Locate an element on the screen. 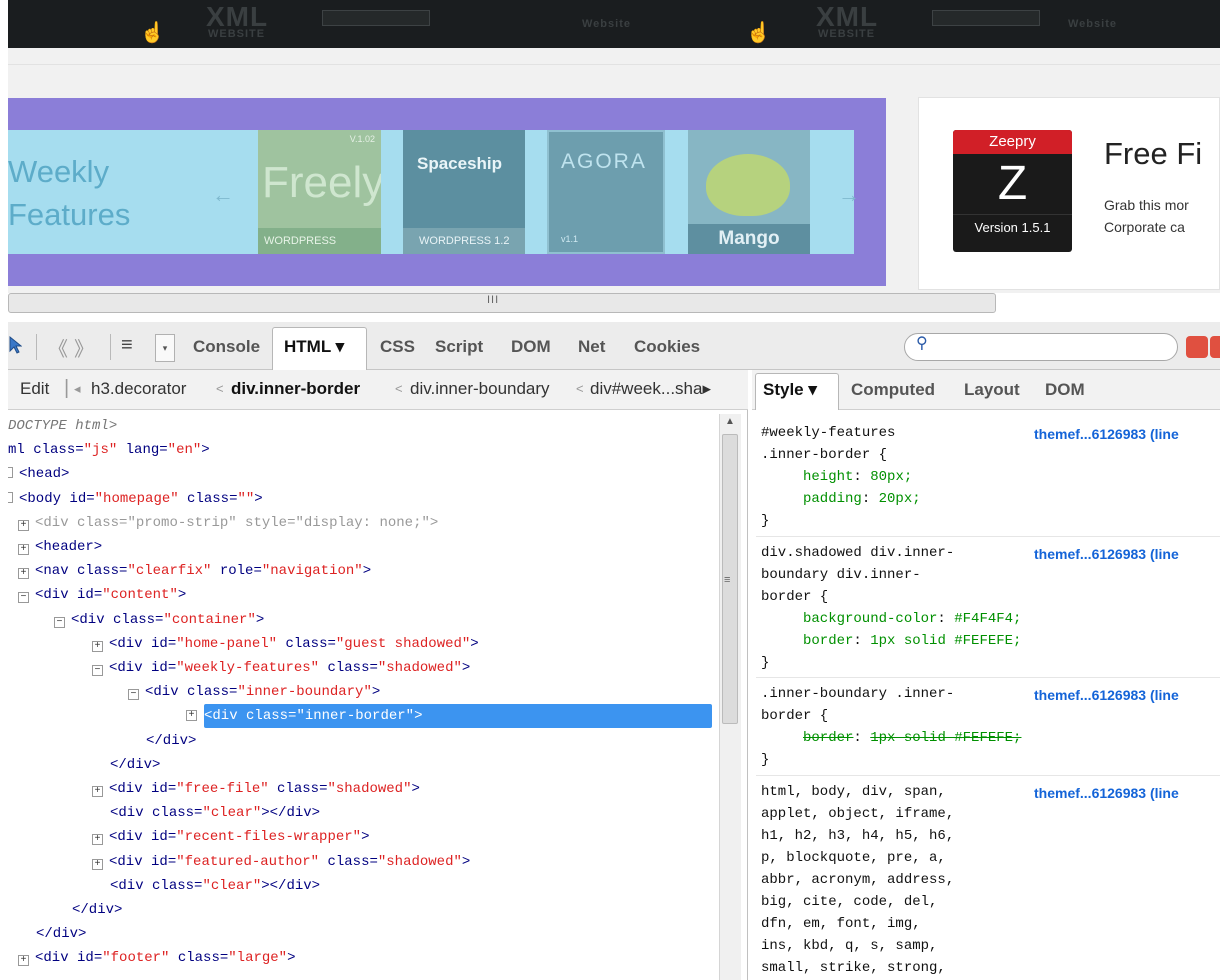 The height and width of the screenshot is (980, 1220). search-input is located at coordinates (1041, 347).